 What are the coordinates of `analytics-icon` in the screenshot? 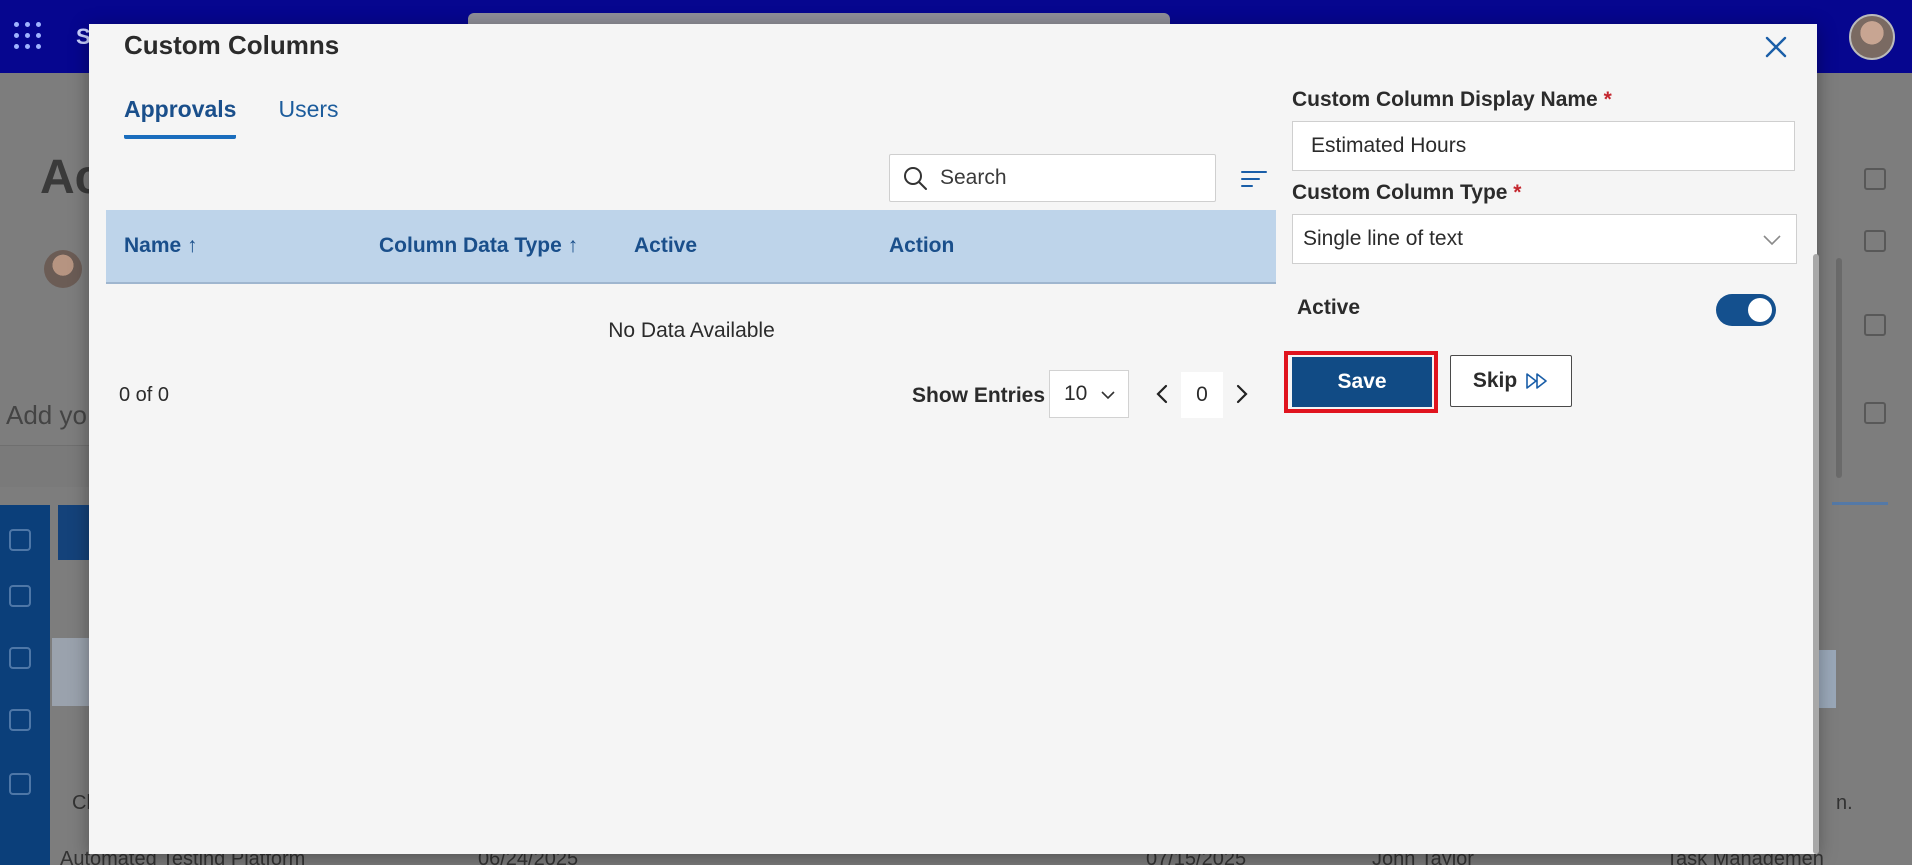 It's located at (20, 658).